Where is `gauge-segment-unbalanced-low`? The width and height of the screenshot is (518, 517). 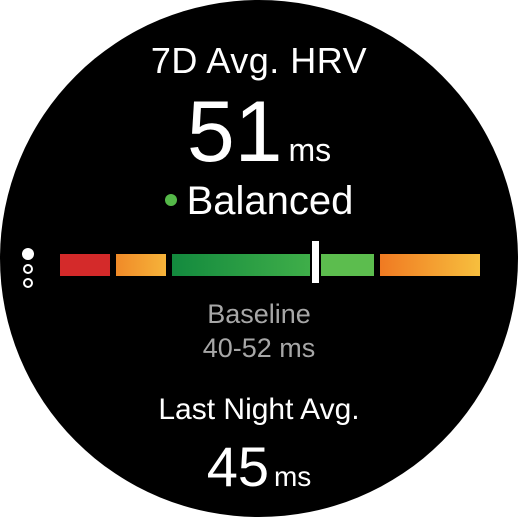 gauge-segment-unbalanced-low is located at coordinates (141, 265).